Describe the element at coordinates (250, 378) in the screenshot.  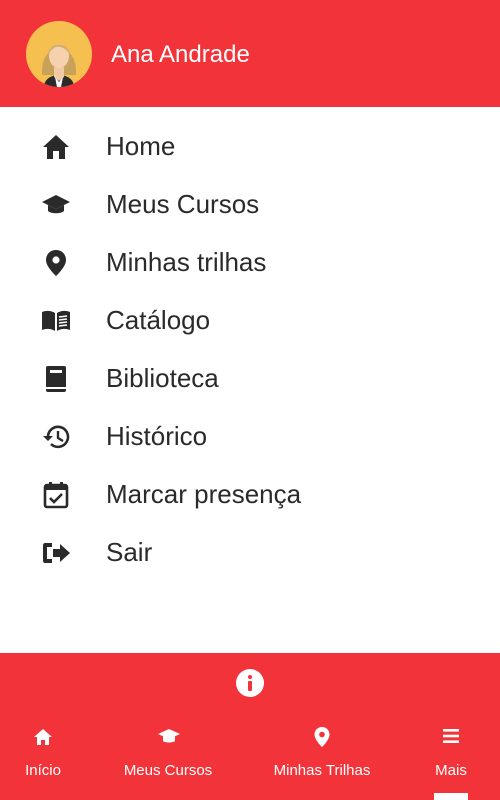
I see `menu-item-biblioteca: Biblioteca` at that location.